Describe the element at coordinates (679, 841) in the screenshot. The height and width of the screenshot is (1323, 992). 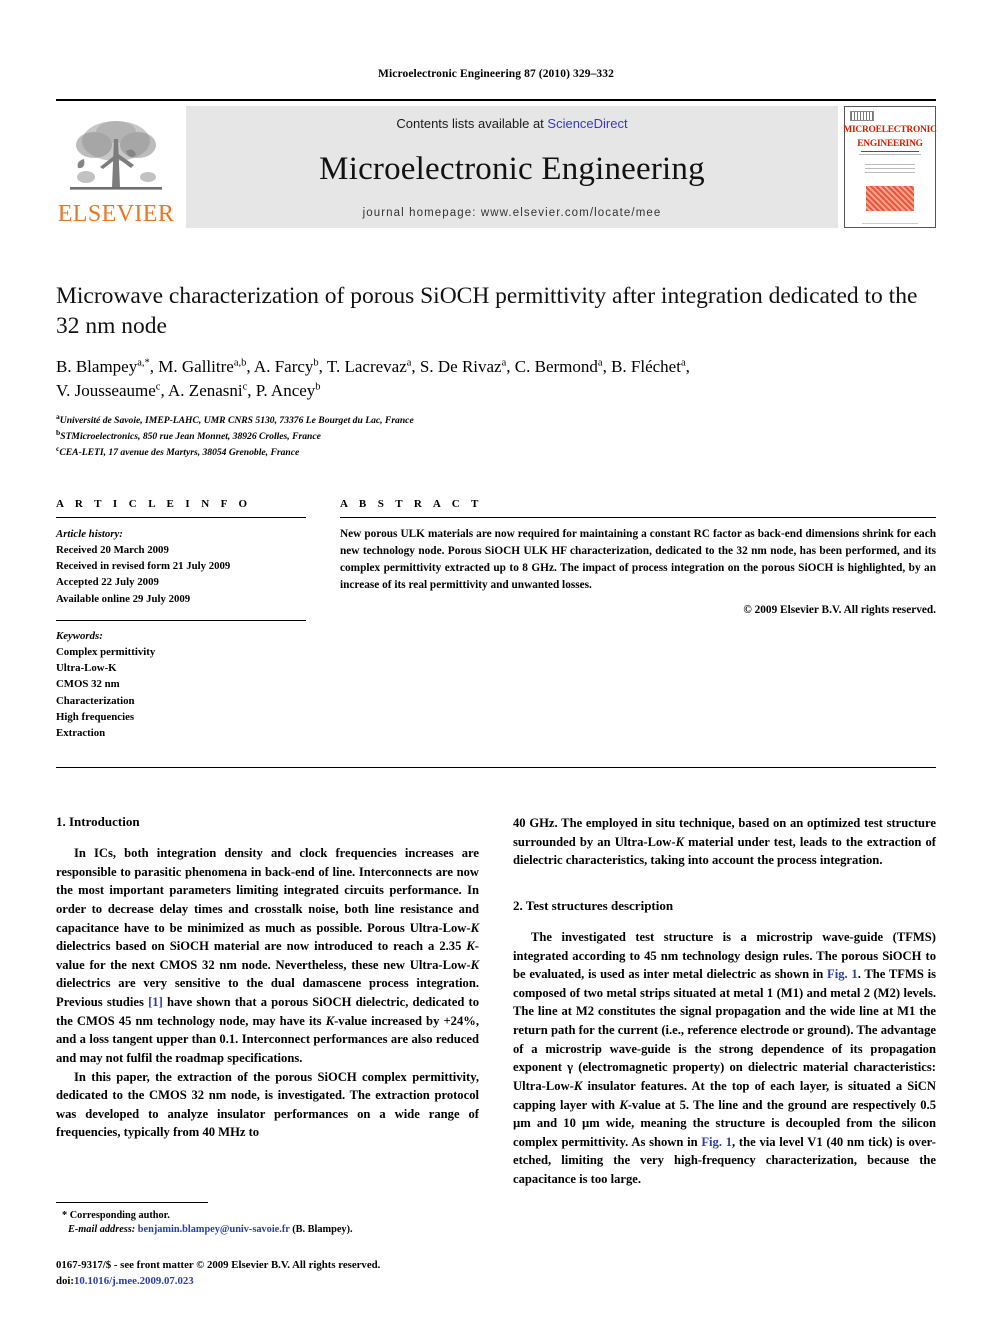
I see `right-p1-k: K` at that location.